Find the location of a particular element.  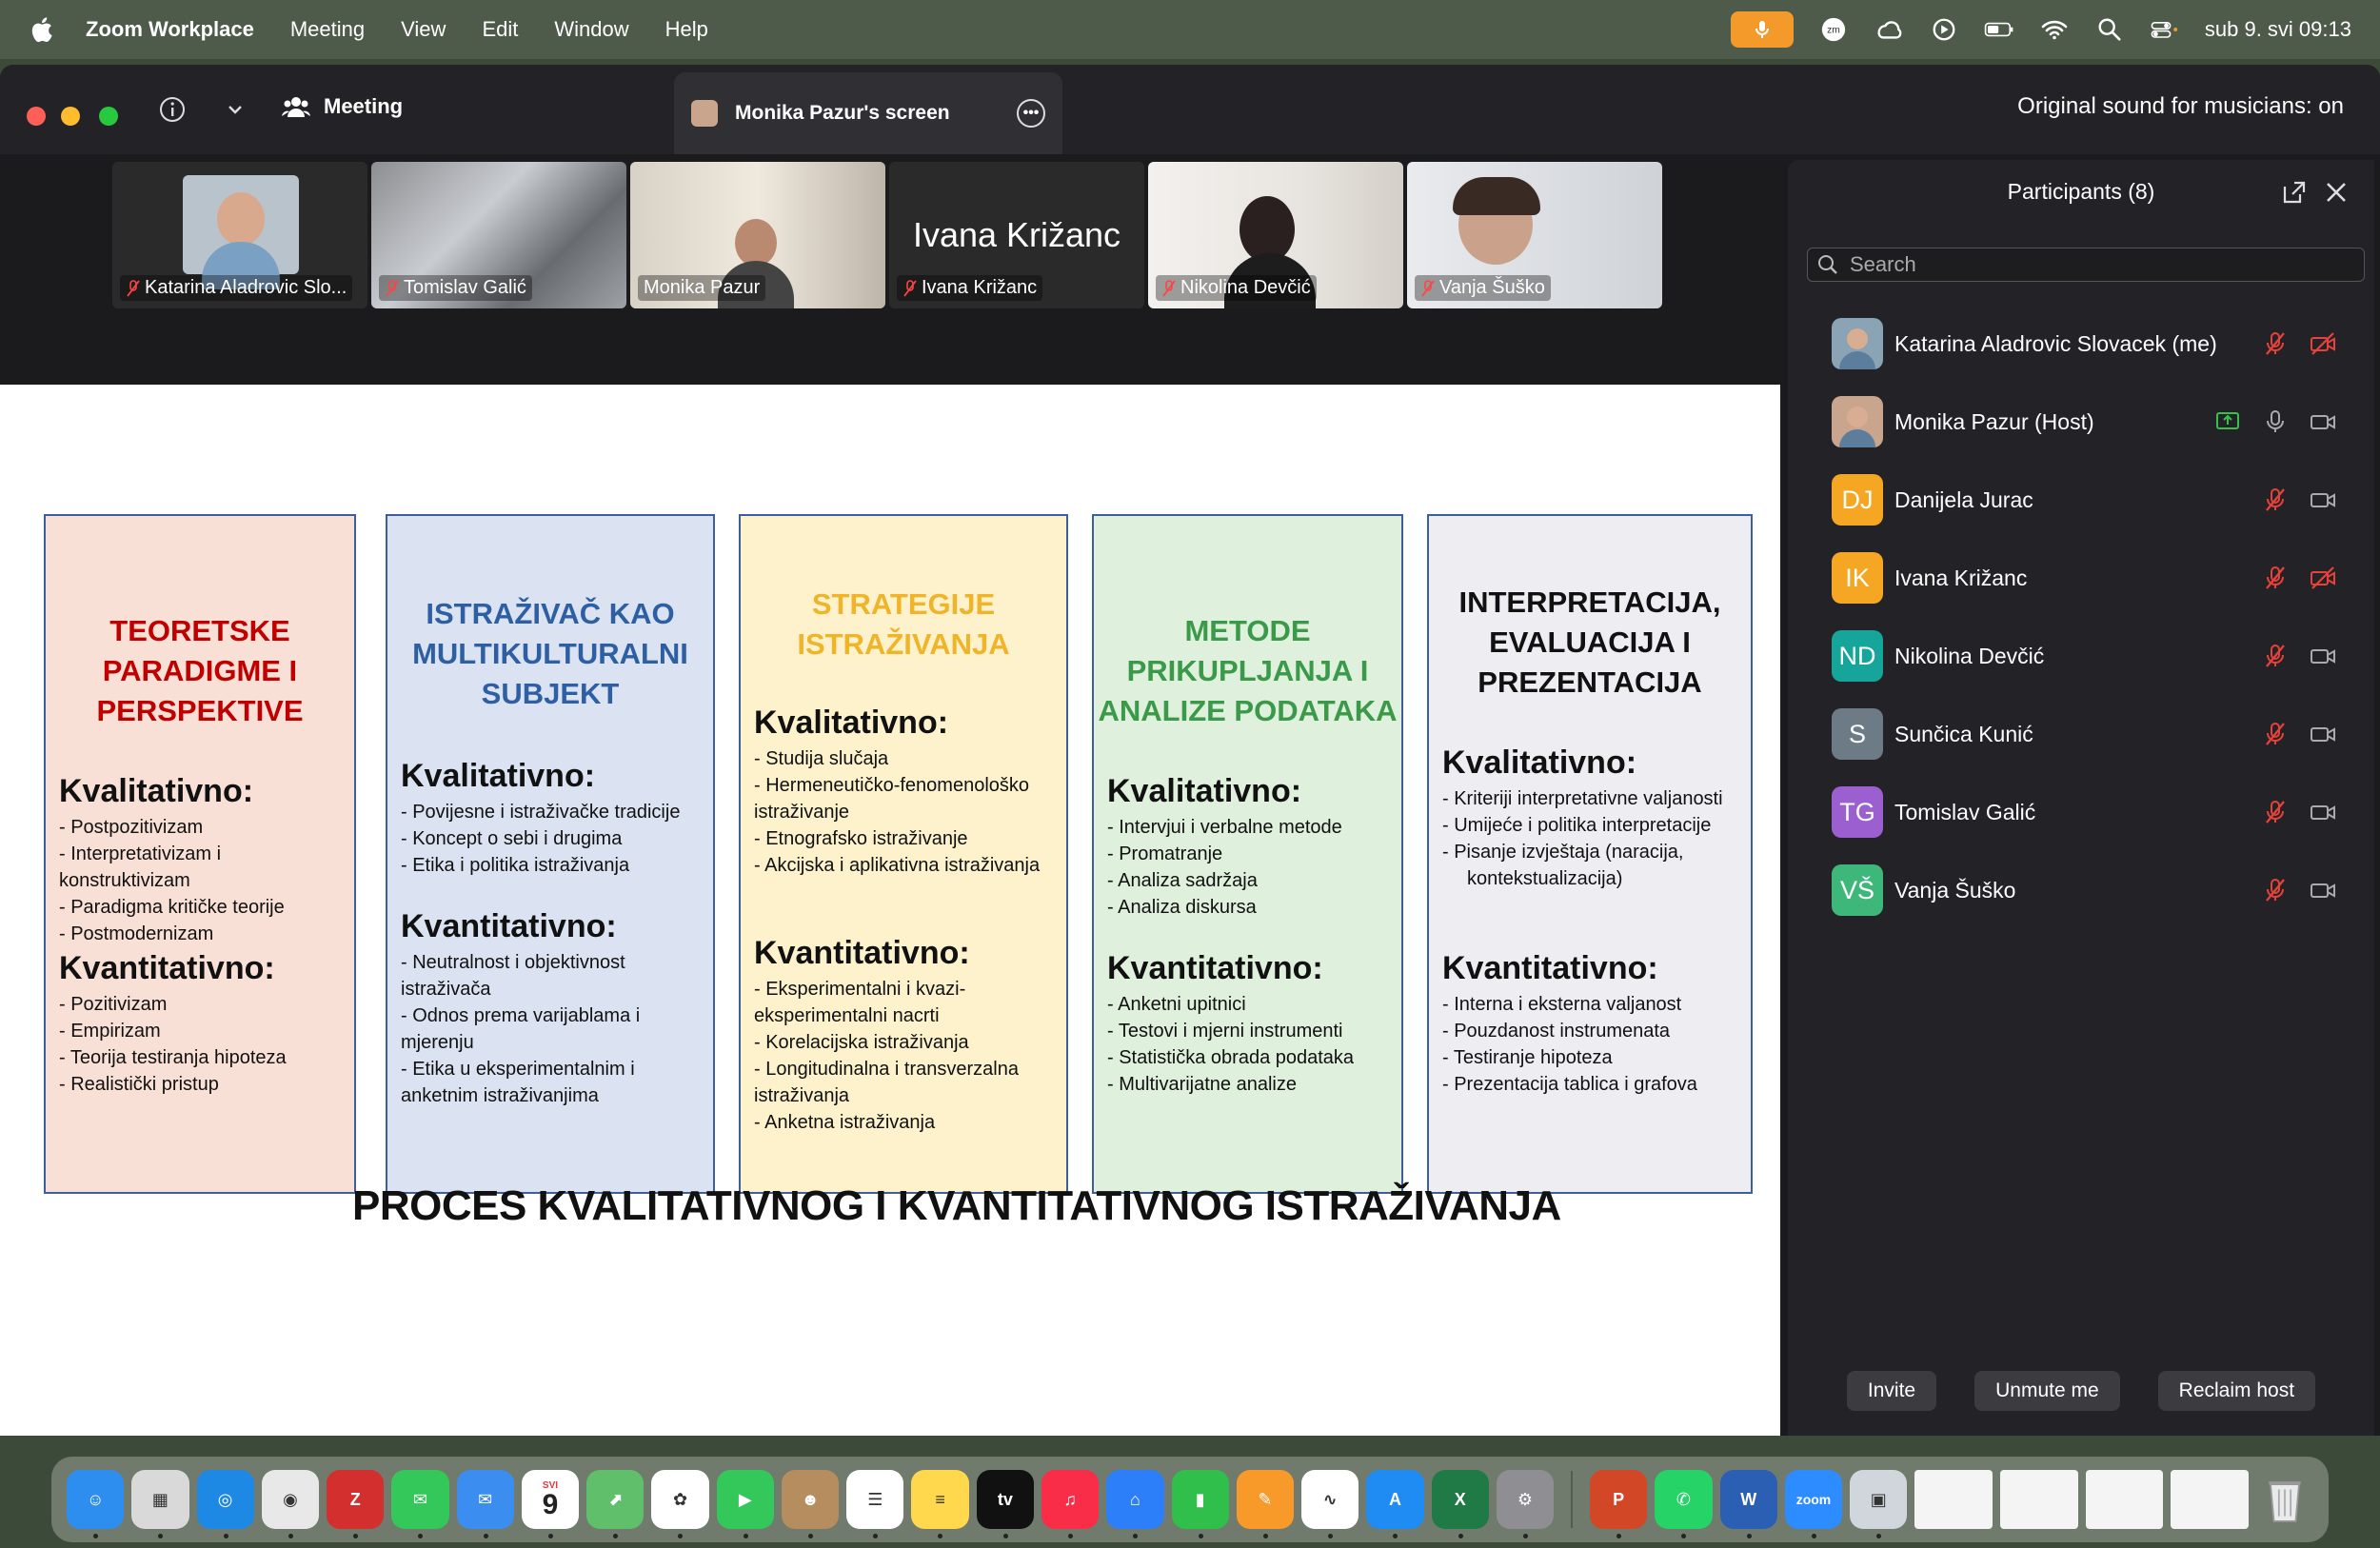

menu-meeting: Meeting is located at coordinates (327, 30).